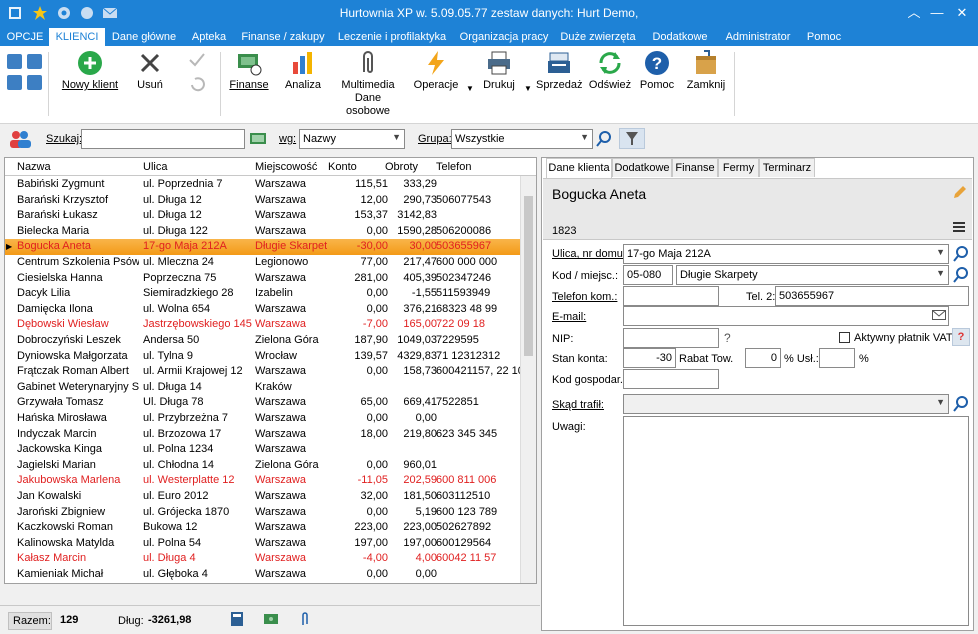  I want to click on operacje-dropdown-icon: ▼, so click(470, 88).